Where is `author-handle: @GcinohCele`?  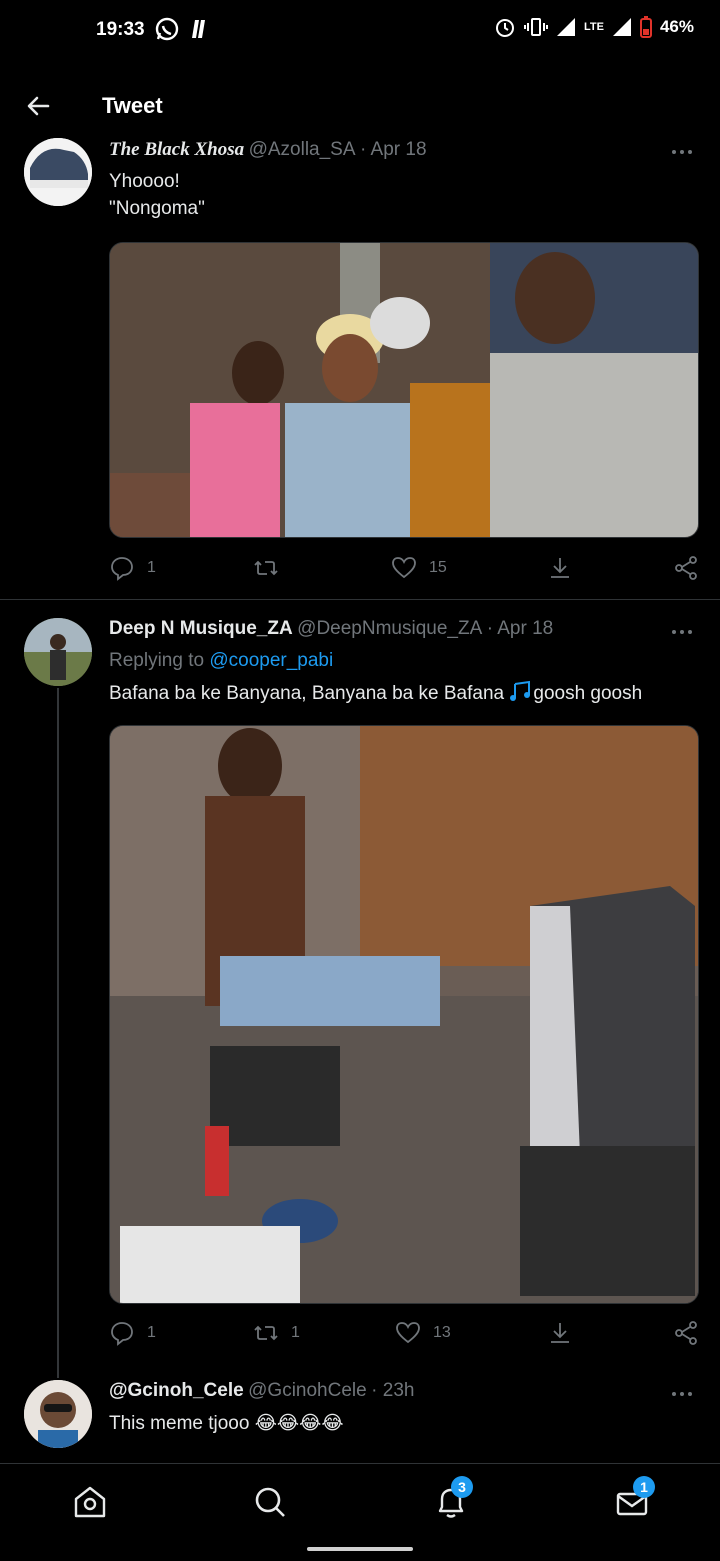
author-handle: @GcinohCele is located at coordinates (307, 1390).